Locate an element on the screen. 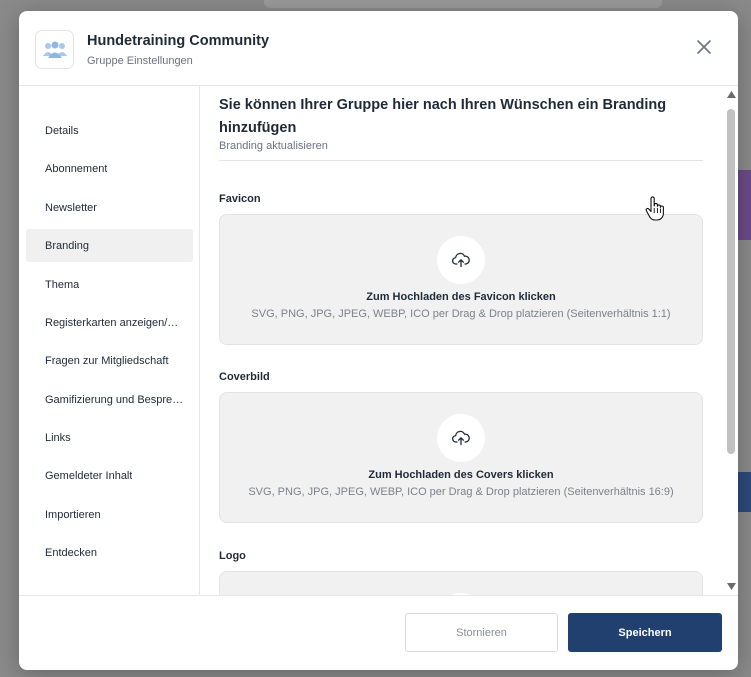 The height and width of the screenshot is (677, 751). background-banner is located at coordinates (744, 205).